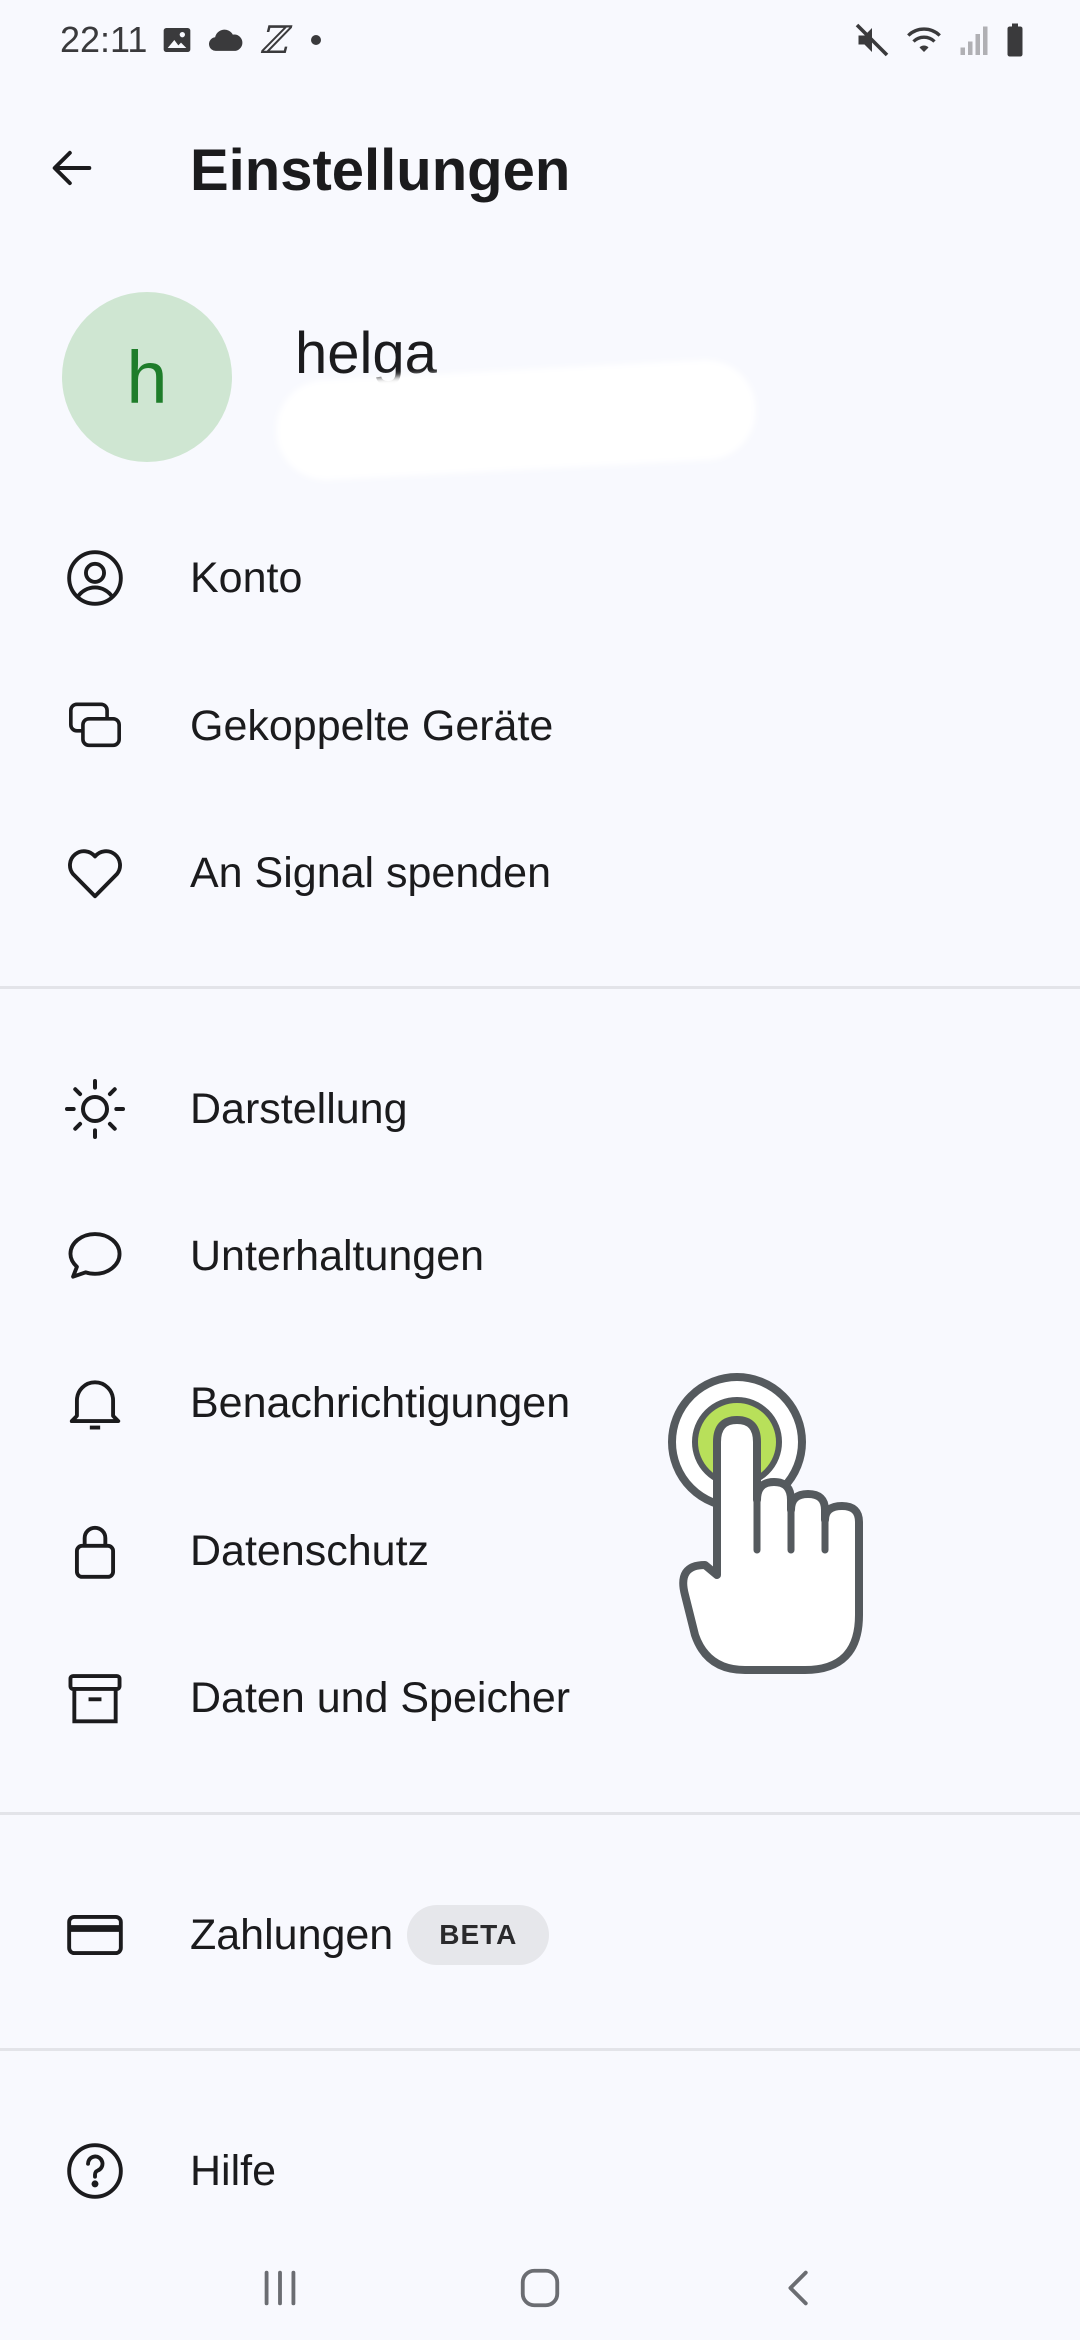 The width and height of the screenshot is (1080, 2340). I want to click on arrow-left-icon, so click(72, 170).